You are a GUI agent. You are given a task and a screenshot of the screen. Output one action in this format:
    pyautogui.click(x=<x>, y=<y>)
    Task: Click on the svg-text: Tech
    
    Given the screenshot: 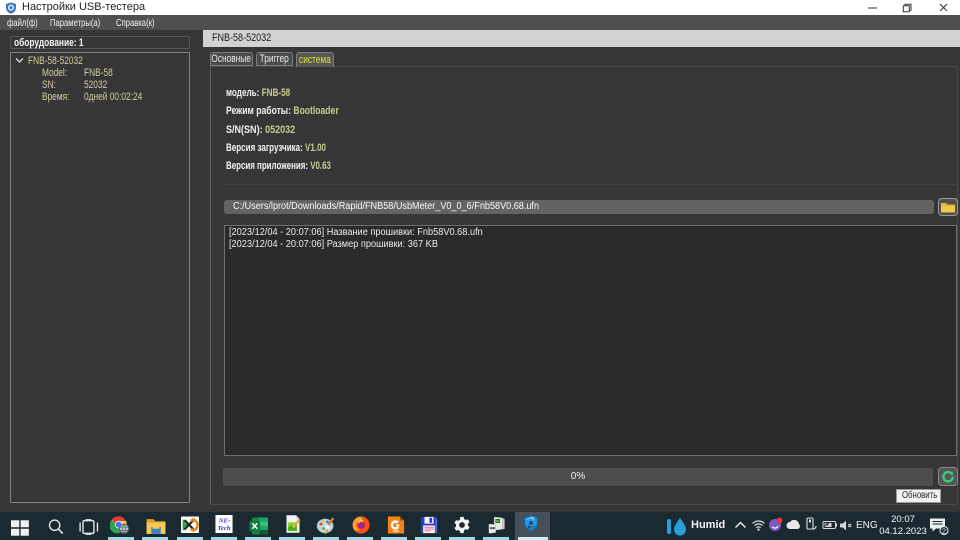 What is the action you would take?
    pyautogui.click(x=223, y=528)
    